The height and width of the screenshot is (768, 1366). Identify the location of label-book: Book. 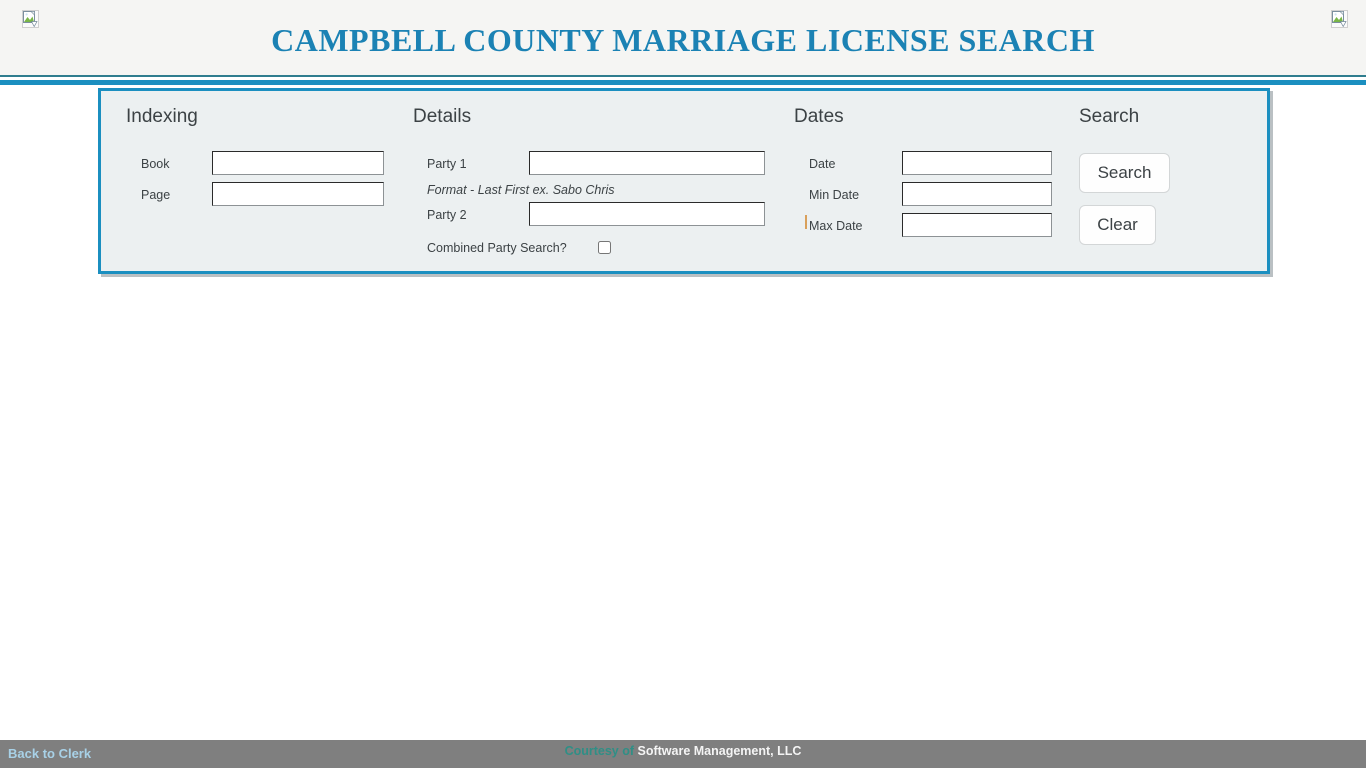
(155, 164).